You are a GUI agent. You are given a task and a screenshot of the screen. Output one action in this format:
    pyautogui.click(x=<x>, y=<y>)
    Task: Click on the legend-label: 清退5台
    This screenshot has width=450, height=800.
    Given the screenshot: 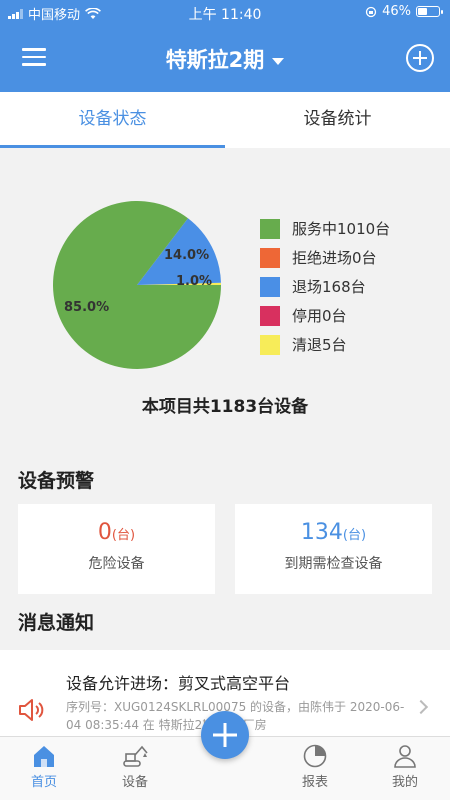 What is the action you would take?
    pyautogui.click(x=319, y=345)
    